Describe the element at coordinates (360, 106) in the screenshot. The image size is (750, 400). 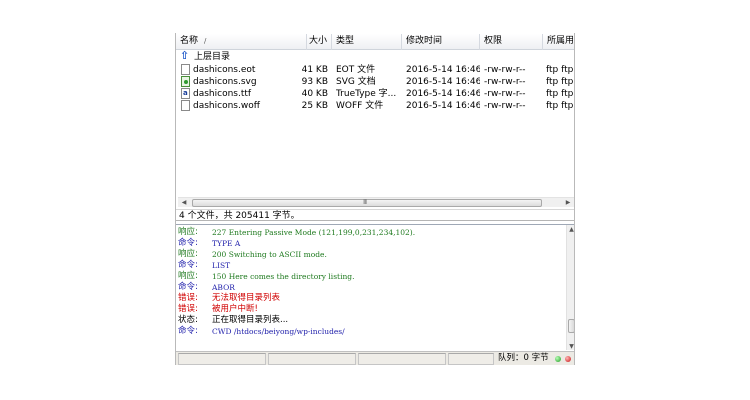
I see `file-type: WOFF 文件` at that location.